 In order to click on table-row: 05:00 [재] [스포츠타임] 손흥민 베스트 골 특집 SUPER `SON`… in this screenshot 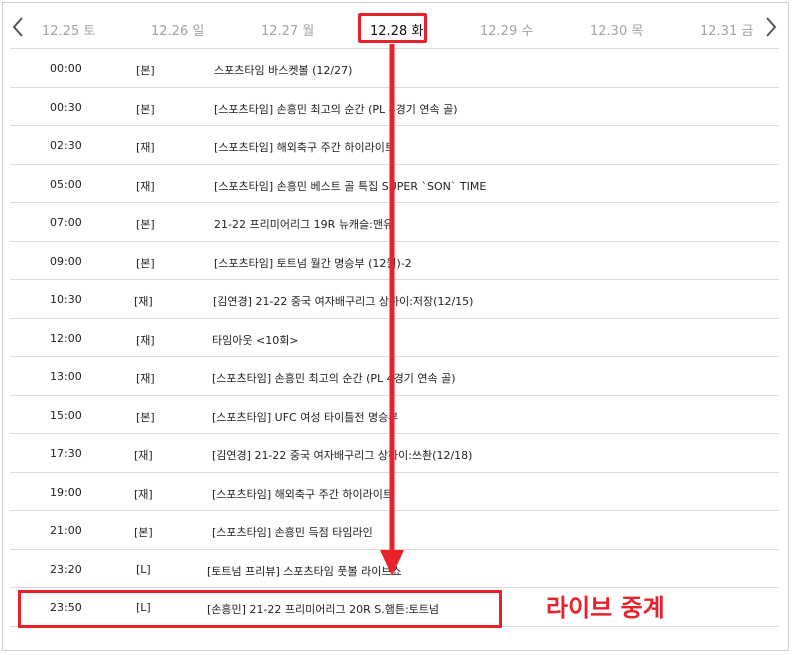, I will do `click(394, 184)`.